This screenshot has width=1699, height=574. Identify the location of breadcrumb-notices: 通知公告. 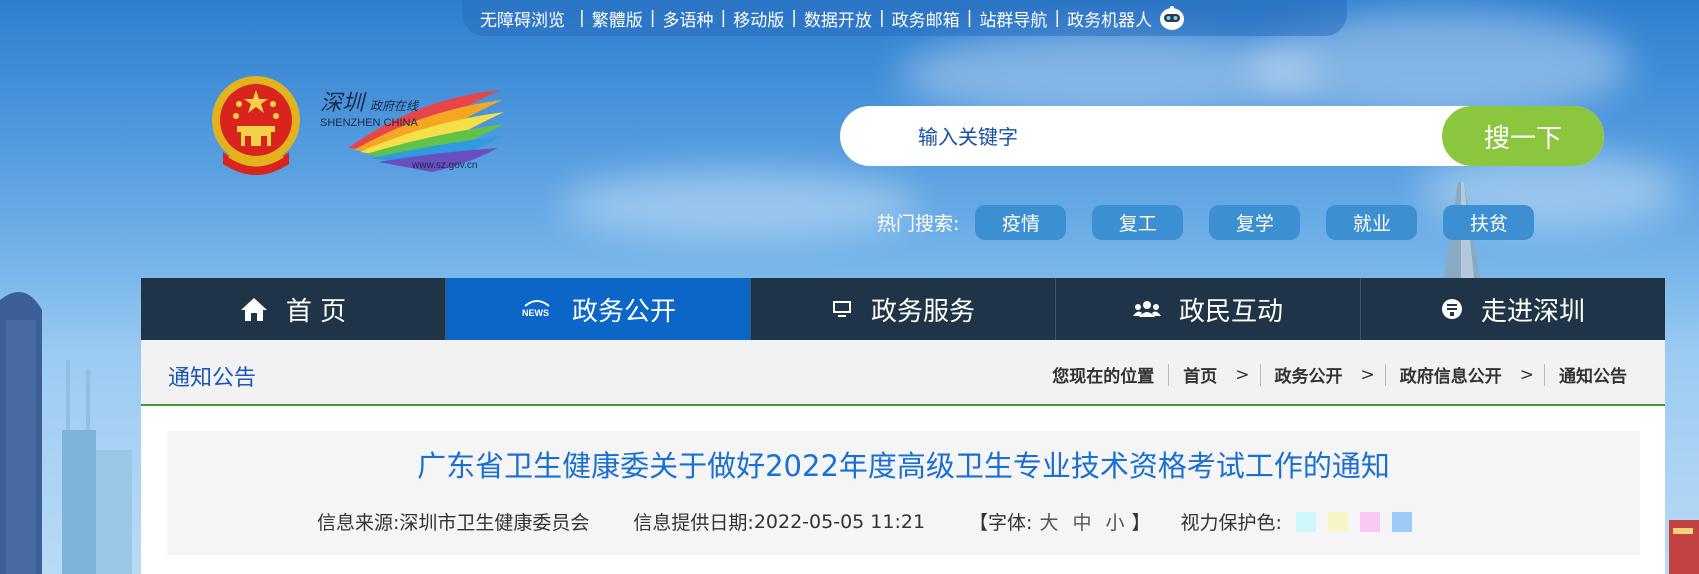
(1593, 374).